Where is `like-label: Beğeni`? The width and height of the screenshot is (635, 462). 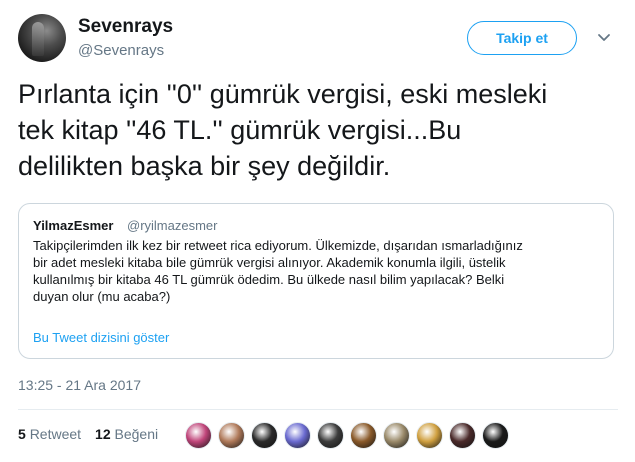 like-label: Beğeni is located at coordinates (136, 434).